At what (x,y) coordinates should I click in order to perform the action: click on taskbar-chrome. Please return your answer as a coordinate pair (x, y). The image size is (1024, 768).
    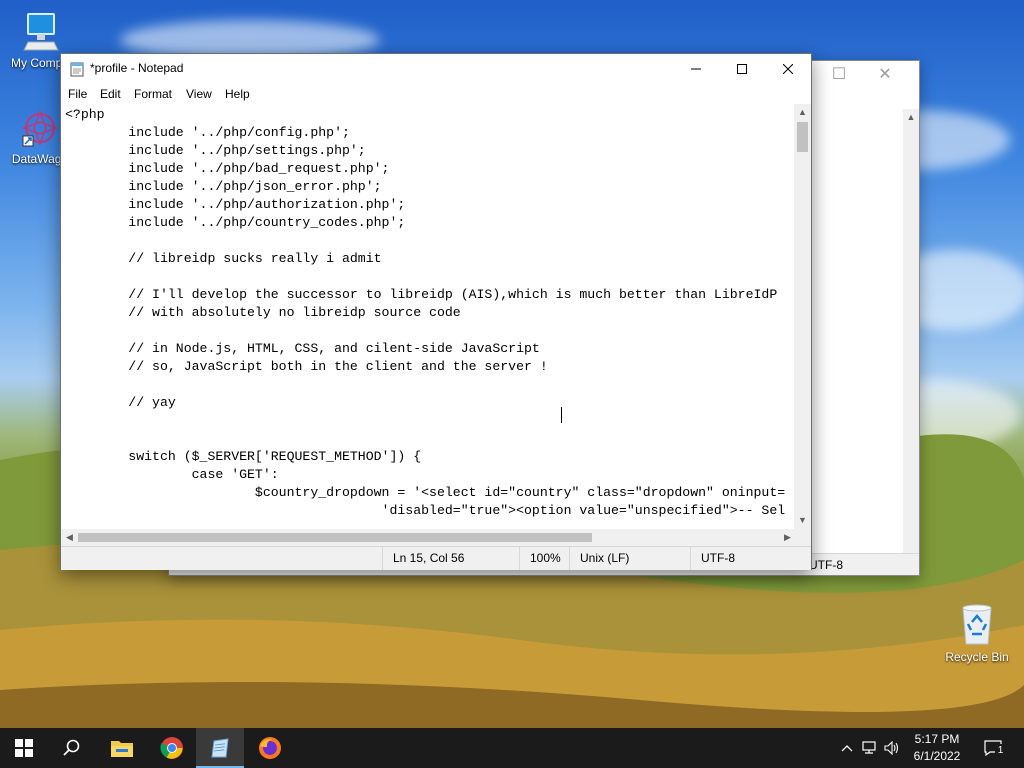
    Looking at the image, I should click on (172, 748).